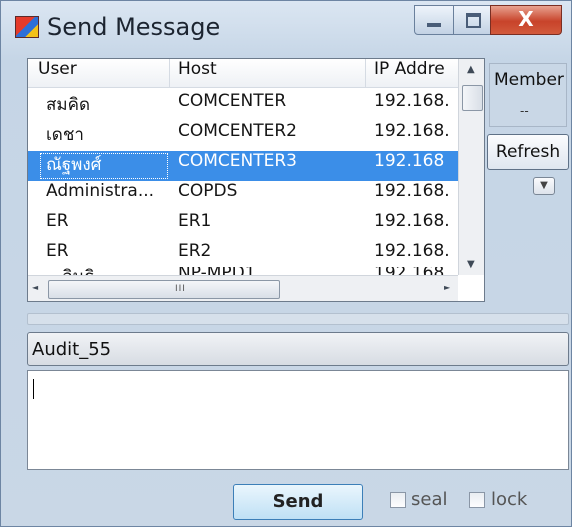 This screenshot has height=527, width=572. What do you see at coordinates (528, 95) in the screenshot?
I see `member-box: Member --` at bounding box center [528, 95].